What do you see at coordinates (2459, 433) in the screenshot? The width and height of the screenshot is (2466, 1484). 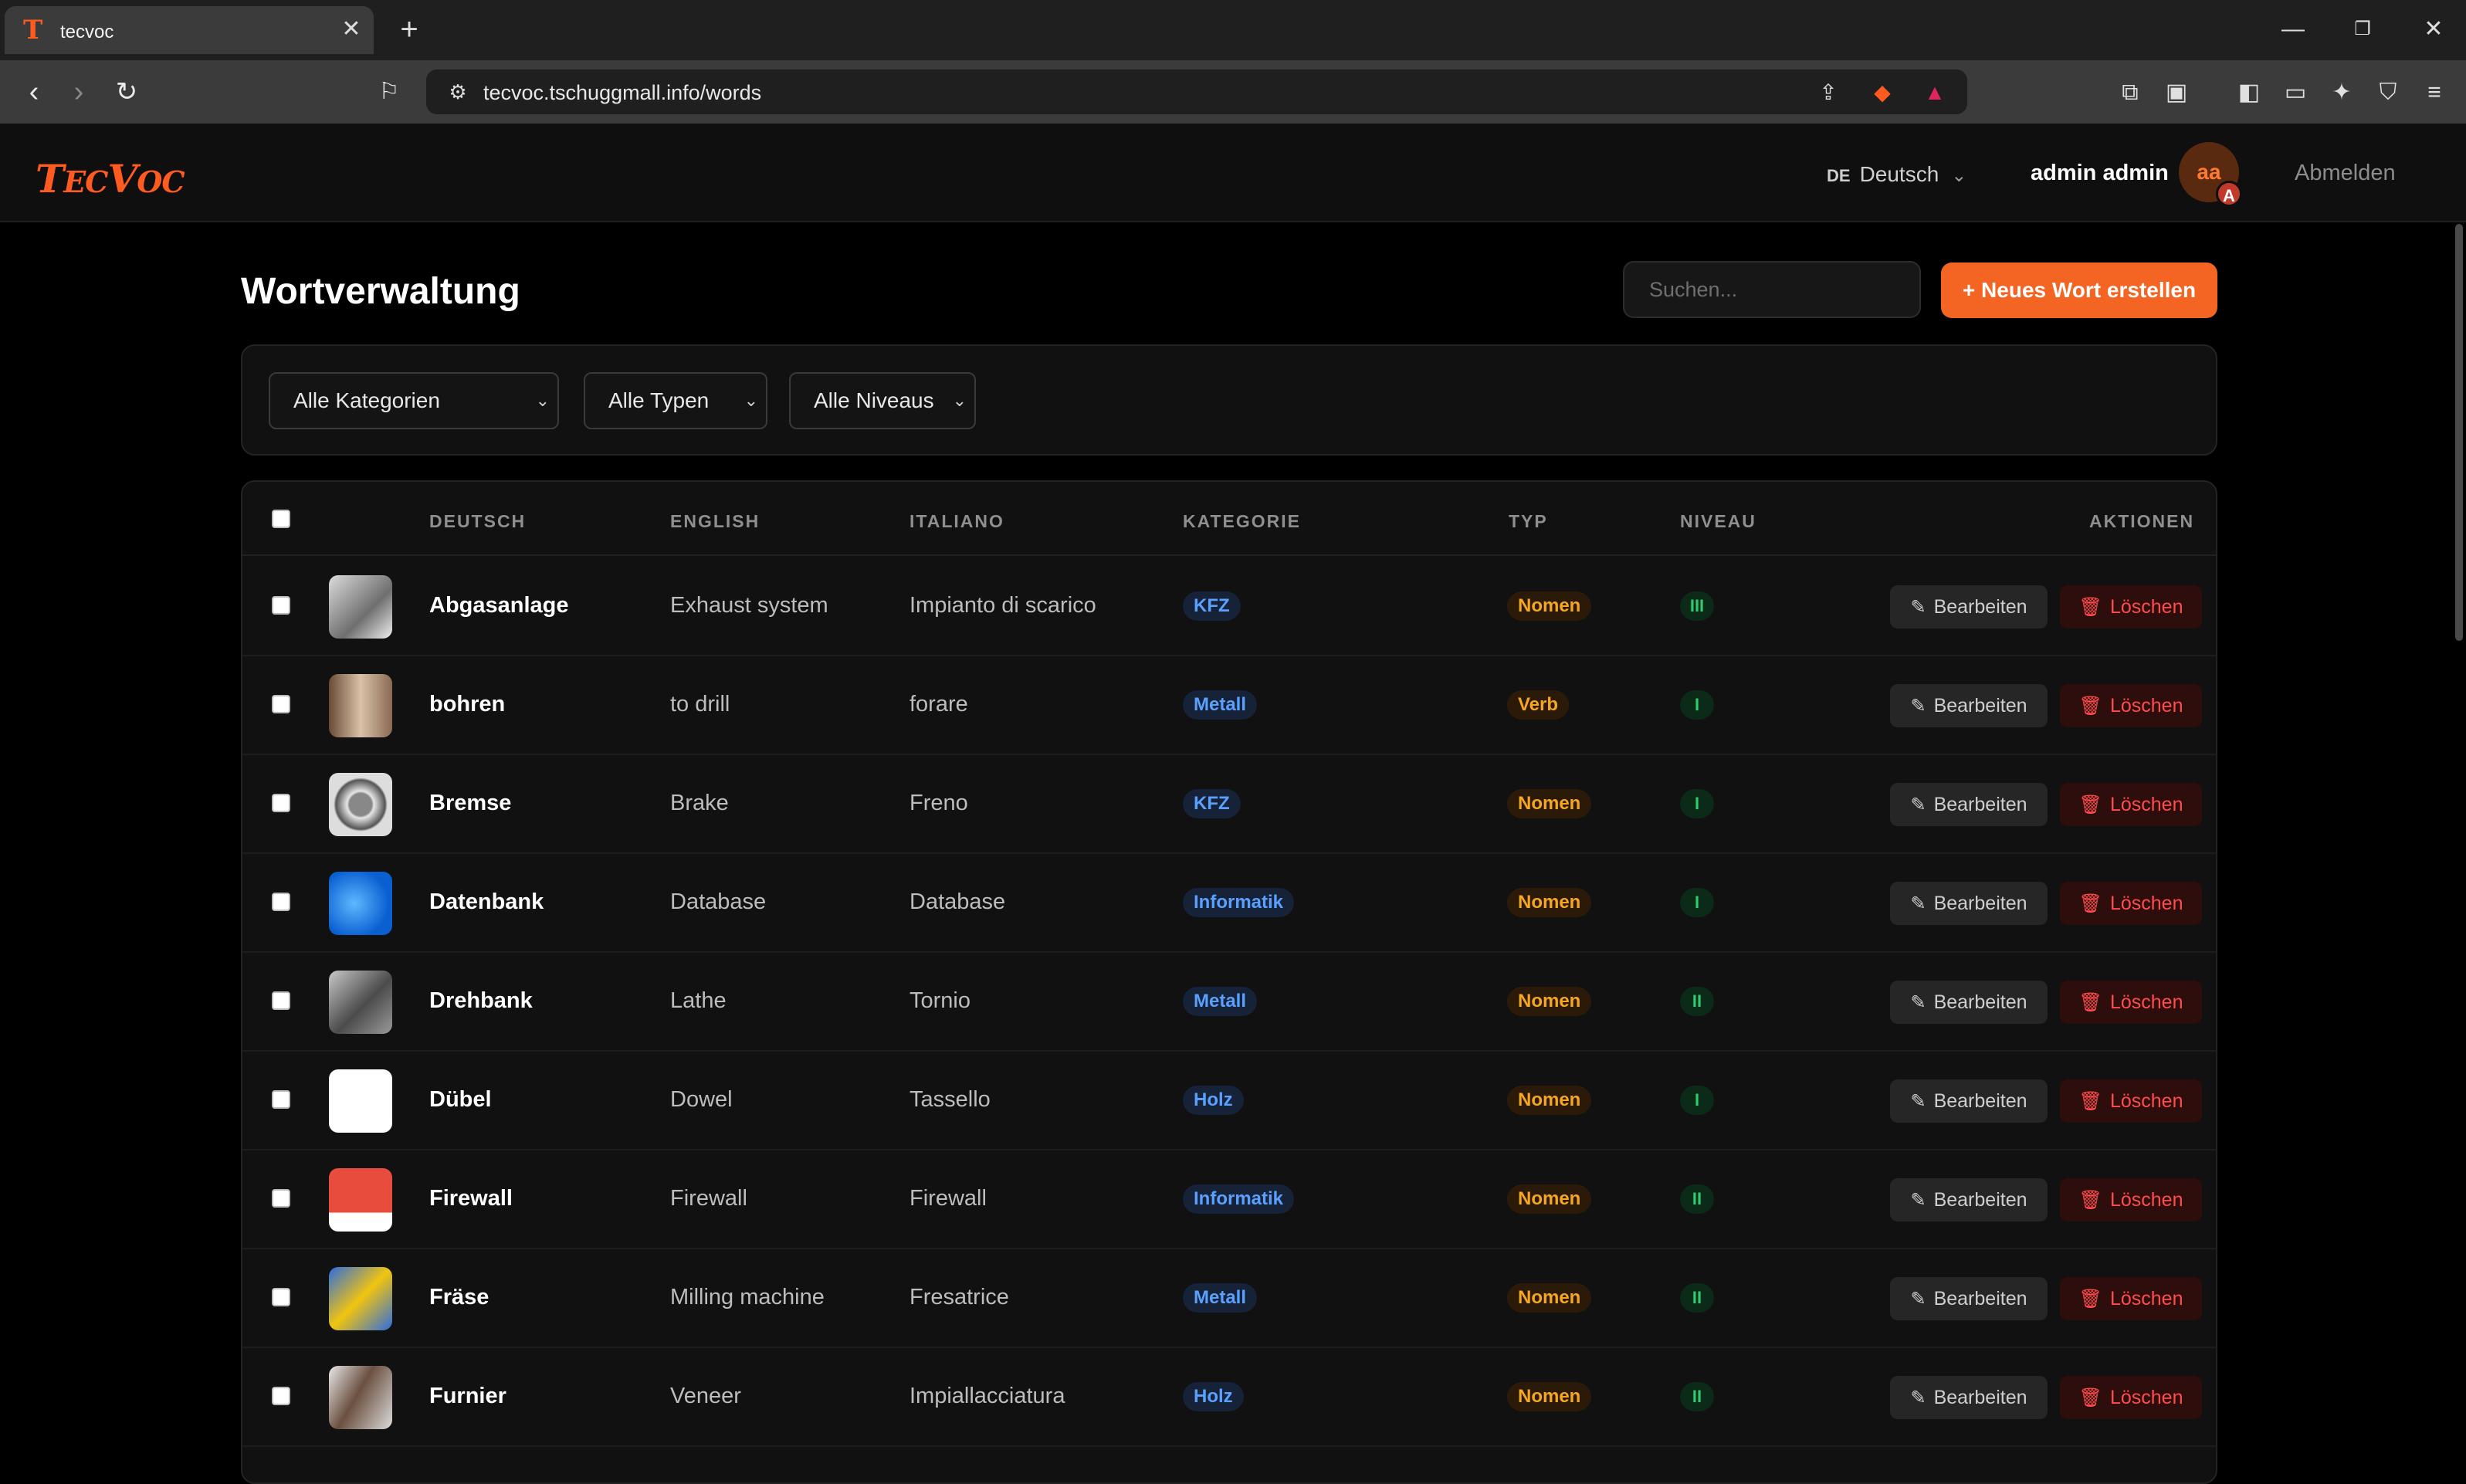 I see `page-scrollbar` at bounding box center [2459, 433].